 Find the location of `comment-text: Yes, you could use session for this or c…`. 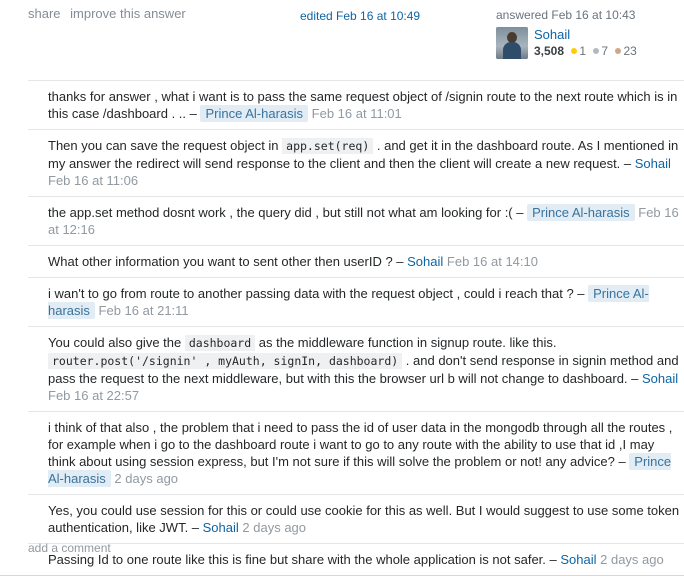

comment-text: Yes, you could use session for this or c… is located at coordinates (364, 519).